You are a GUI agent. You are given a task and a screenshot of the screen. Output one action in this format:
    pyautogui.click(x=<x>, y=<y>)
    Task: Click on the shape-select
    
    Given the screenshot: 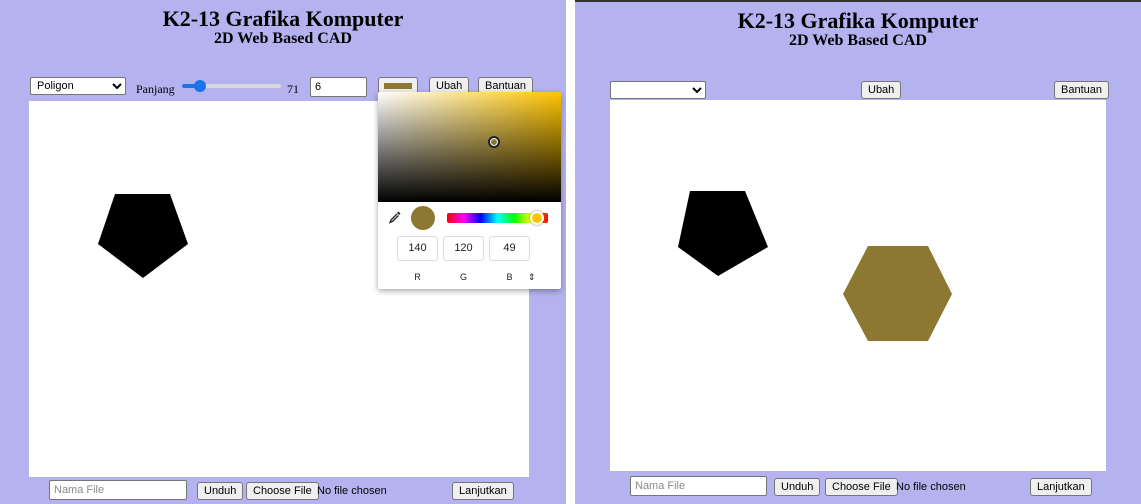 What is the action you would take?
    pyautogui.click(x=658, y=90)
    